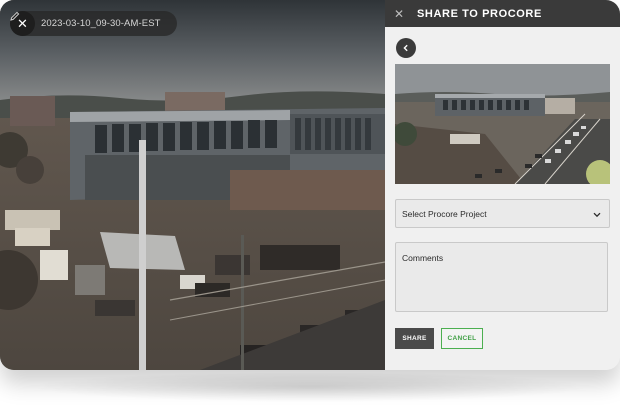  I want to click on back-button, so click(406, 48).